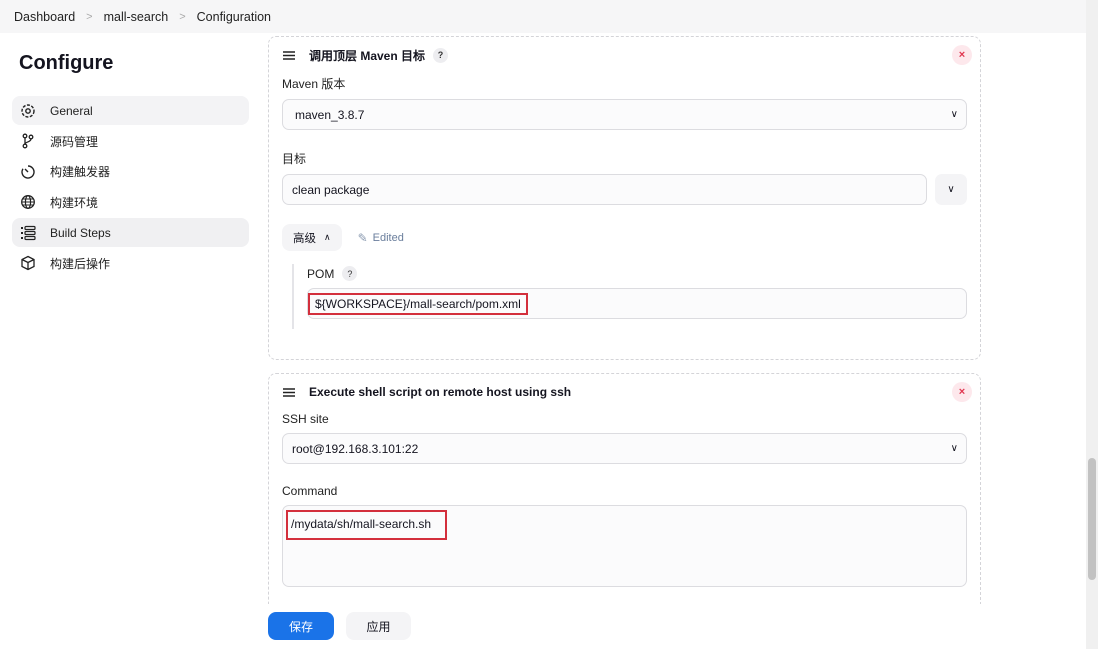 The width and height of the screenshot is (1098, 649). Describe the element at coordinates (330, 114) in the screenshot. I see `maven-version-value: maven_3.8.7` at that location.